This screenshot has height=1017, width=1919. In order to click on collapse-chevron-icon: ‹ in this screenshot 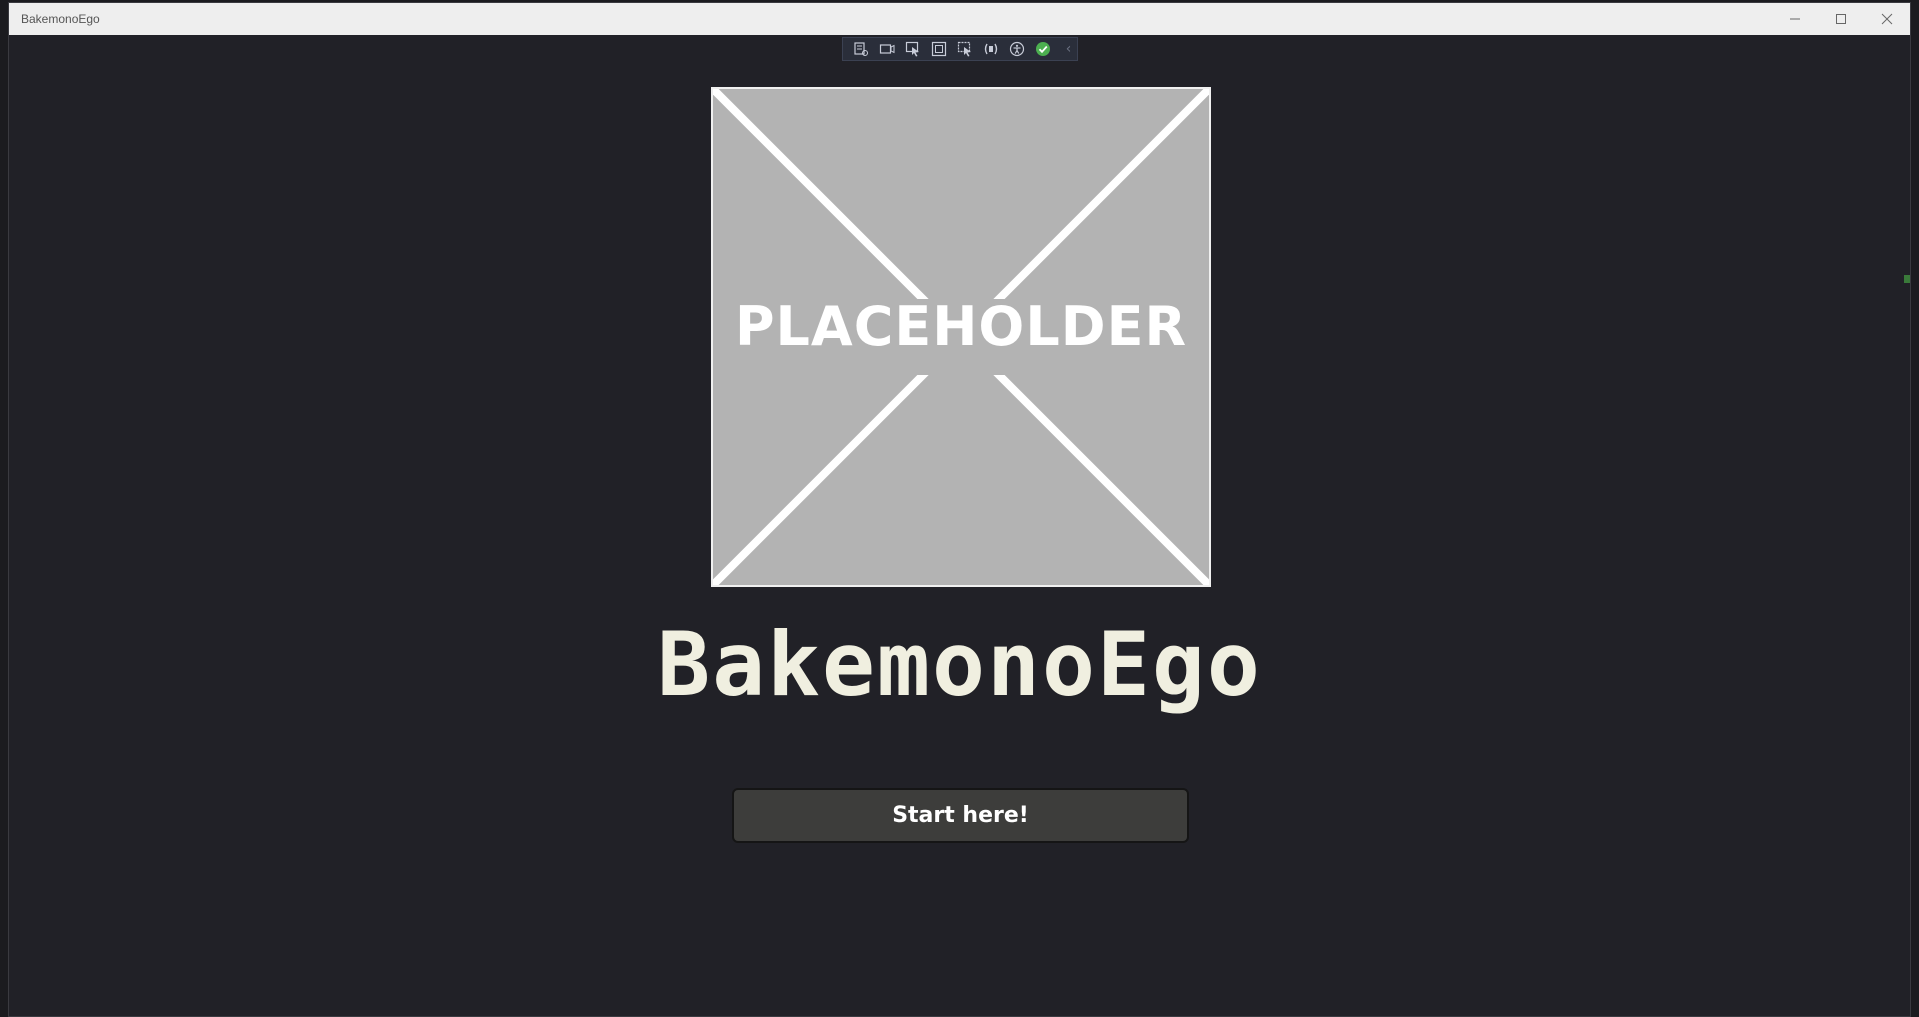, I will do `click(1068, 49)`.